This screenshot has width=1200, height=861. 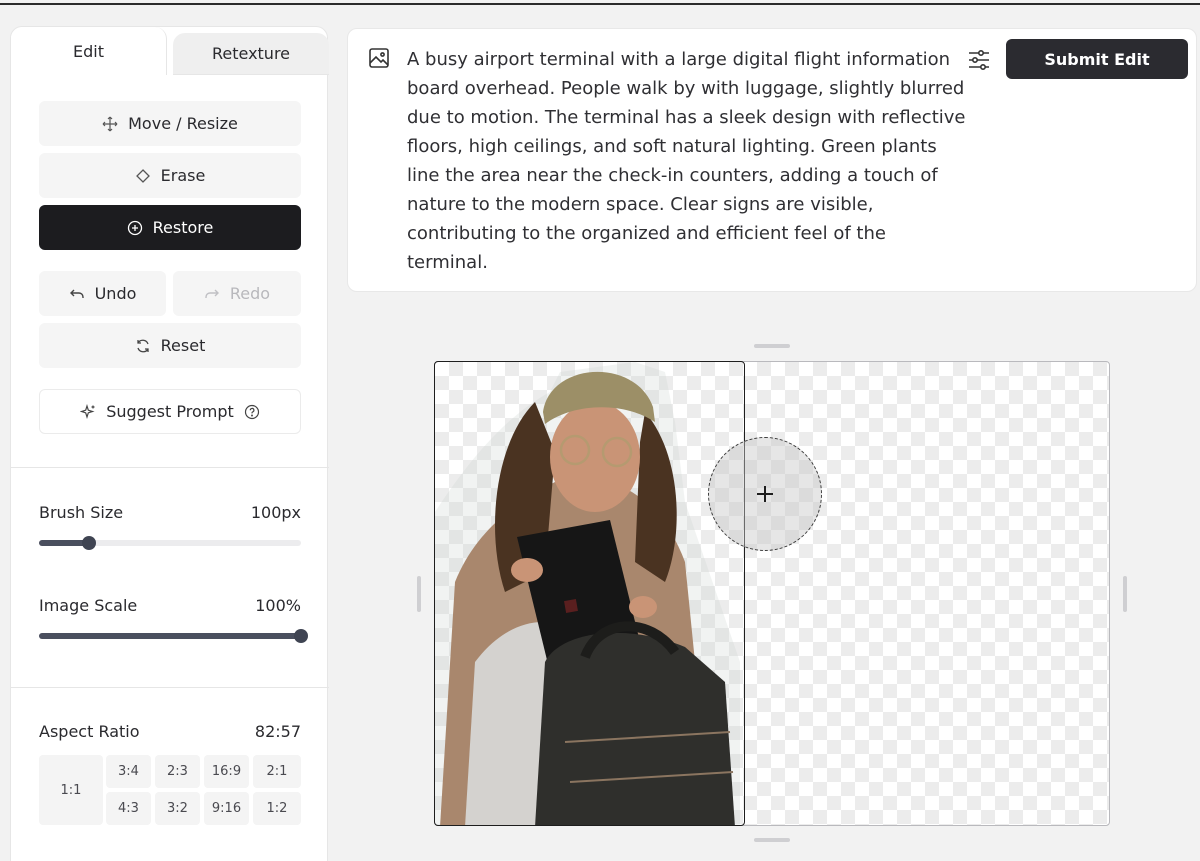 I want to click on ratio-option-1-1: 1:1, so click(x=71, y=790).